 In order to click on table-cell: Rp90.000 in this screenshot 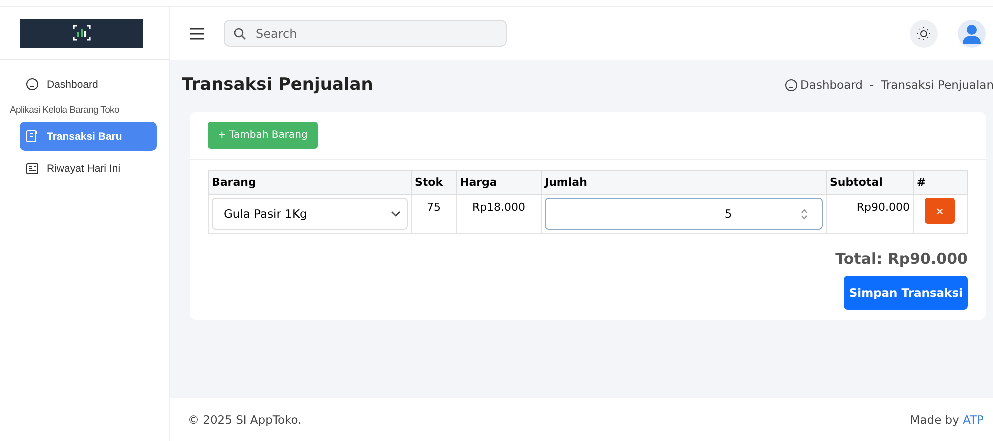, I will do `click(870, 214)`.